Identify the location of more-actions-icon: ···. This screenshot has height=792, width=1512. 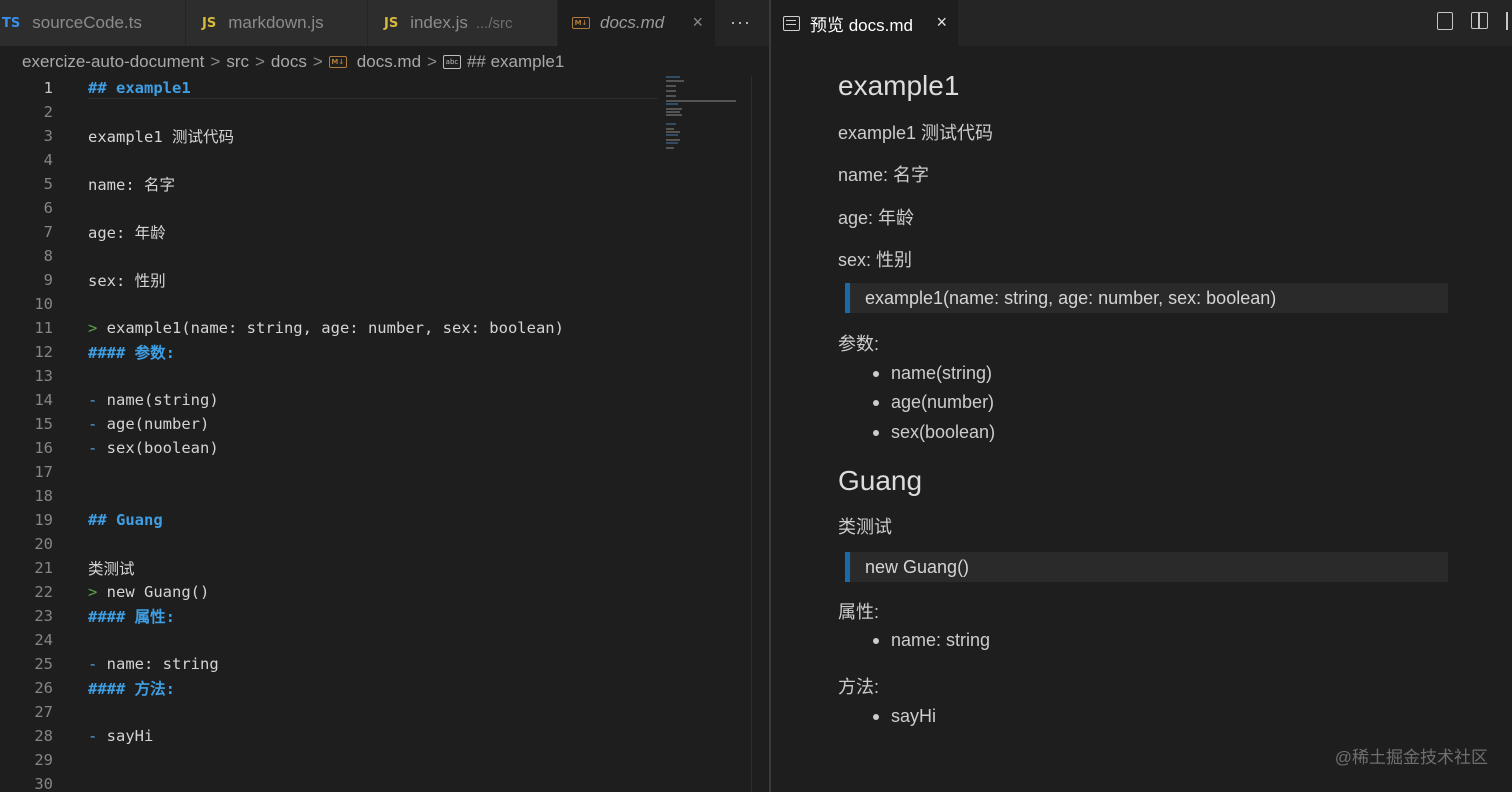
(740, 22).